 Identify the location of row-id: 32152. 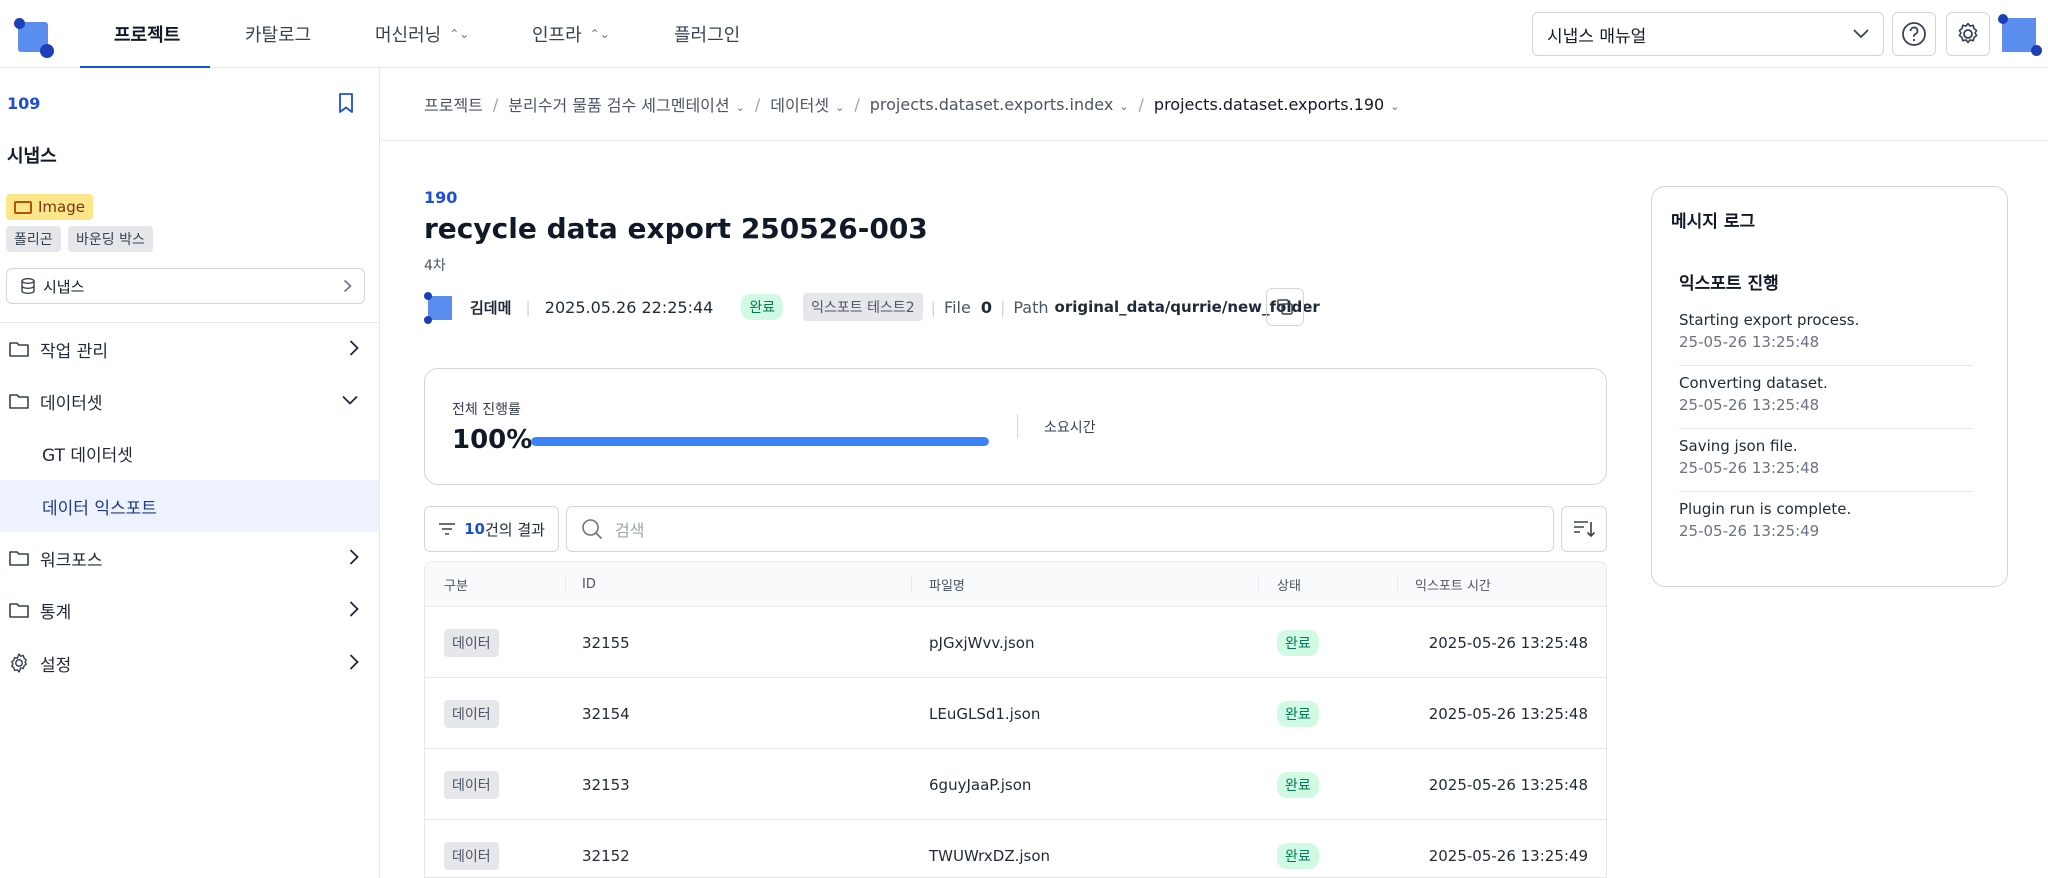
(606, 855).